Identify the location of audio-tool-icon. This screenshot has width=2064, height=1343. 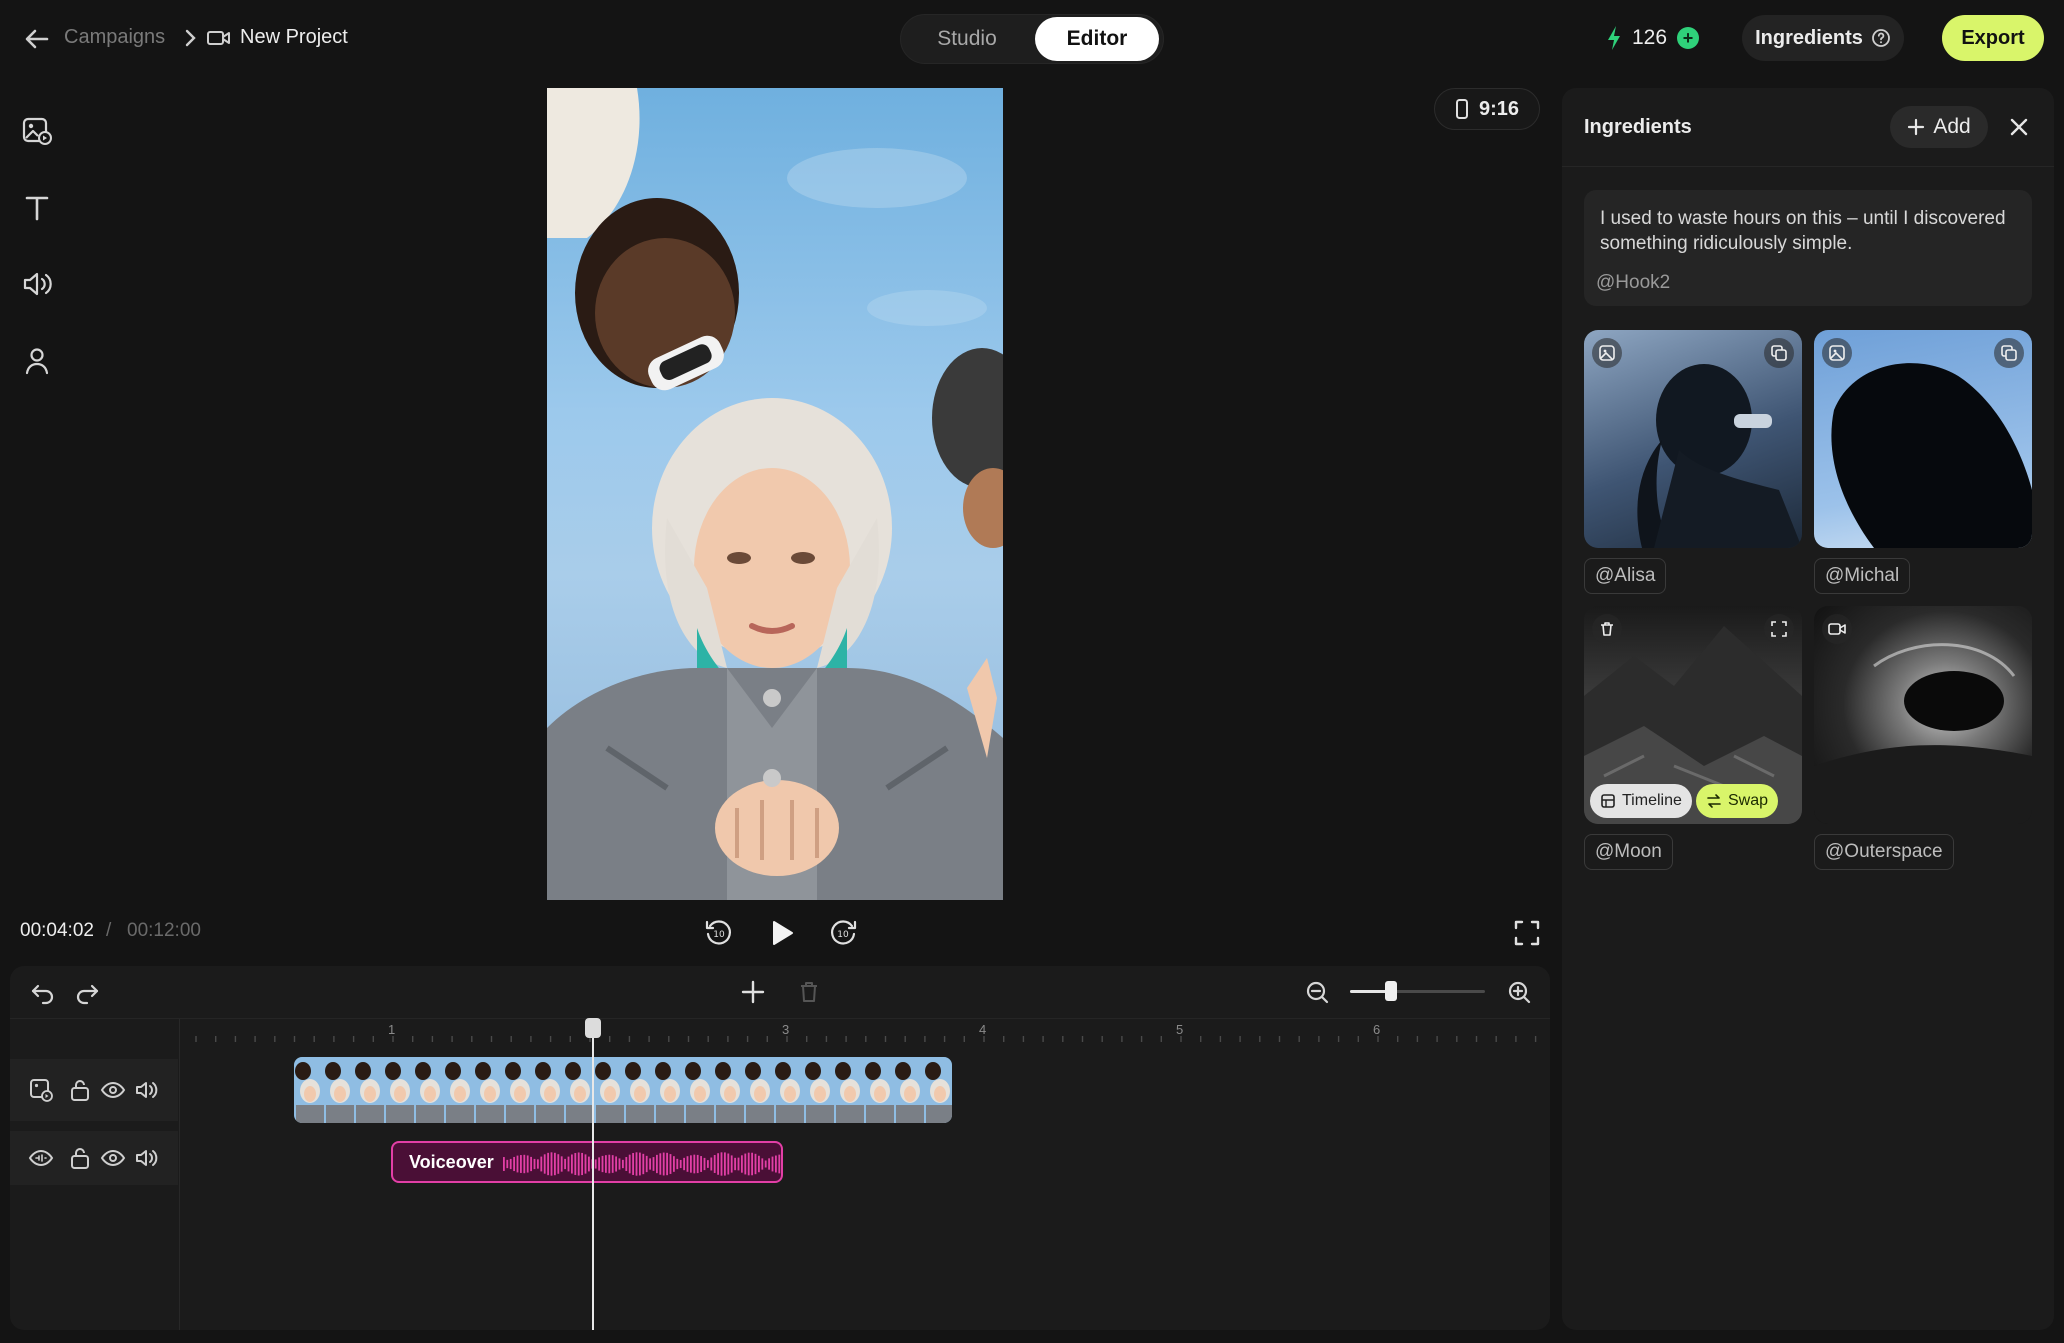
(37, 284).